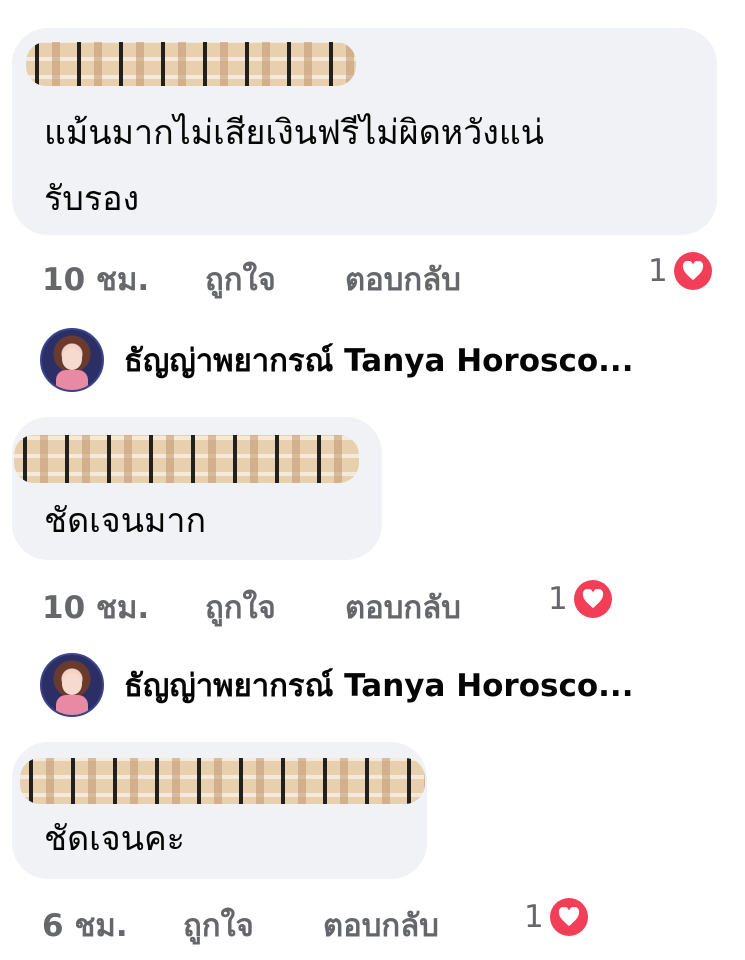 The width and height of the screenshot is (745, 960). I want to click on comment-text: ชัดเจนคะ, so click(114, 839).